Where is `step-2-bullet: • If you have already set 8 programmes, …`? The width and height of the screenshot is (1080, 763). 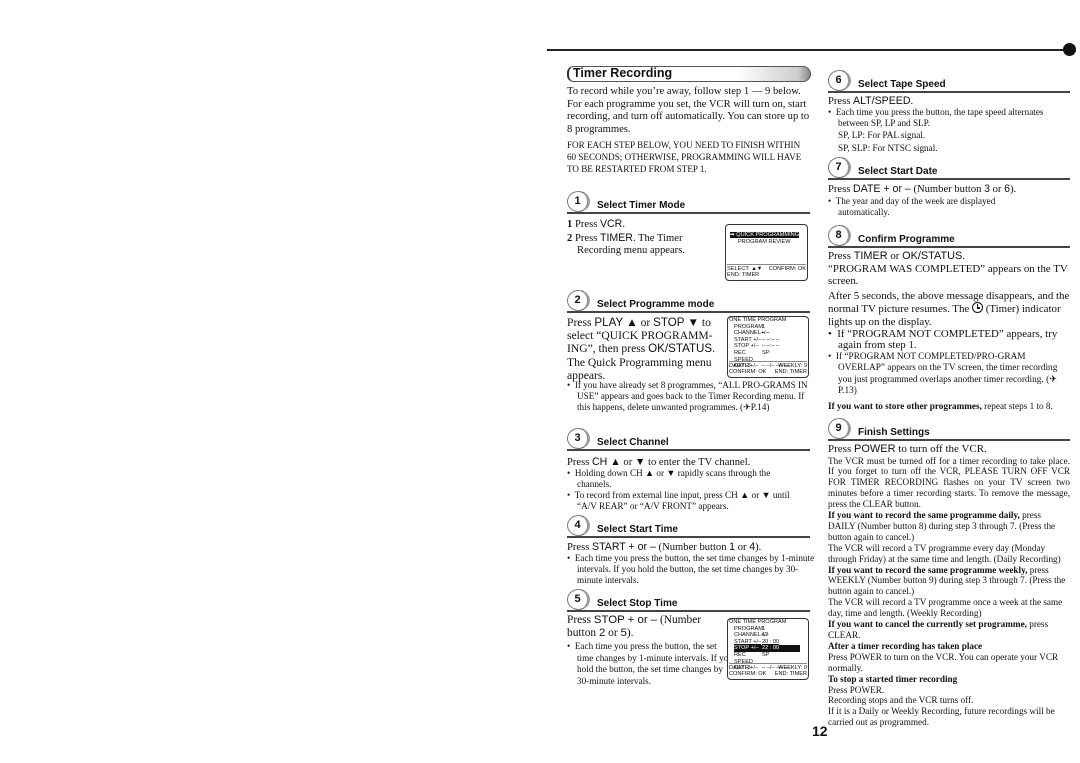 step-2-bullet: • If you have already set 8 programmes, … is located at coordinates (687, 396).